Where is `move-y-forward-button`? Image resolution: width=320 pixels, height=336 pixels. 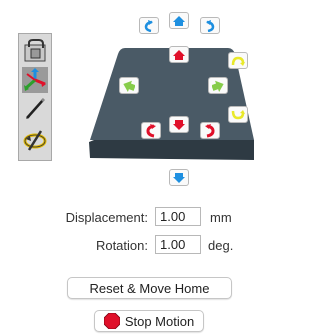 move-y-forward-button is located at coordinates (179, 124).